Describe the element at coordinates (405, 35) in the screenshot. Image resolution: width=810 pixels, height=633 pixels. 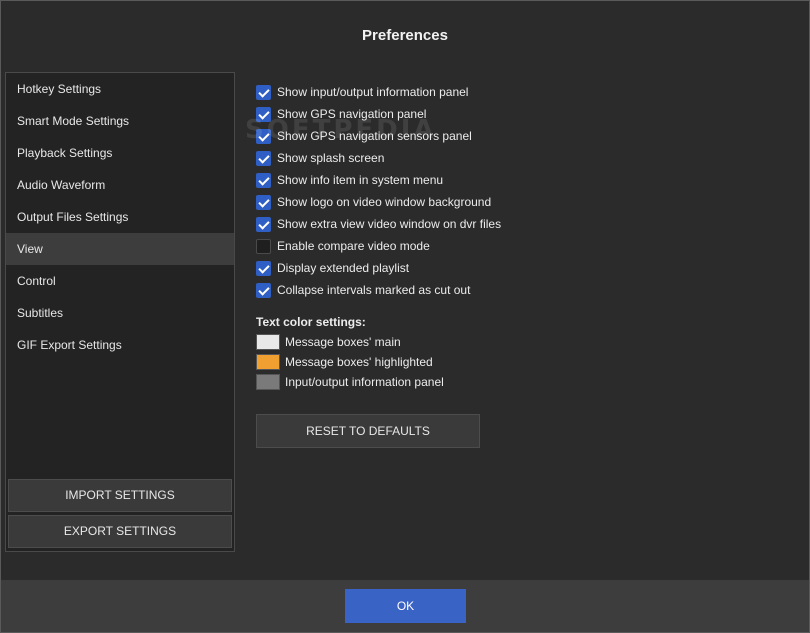
I see `window-title: Preferences` at that location.